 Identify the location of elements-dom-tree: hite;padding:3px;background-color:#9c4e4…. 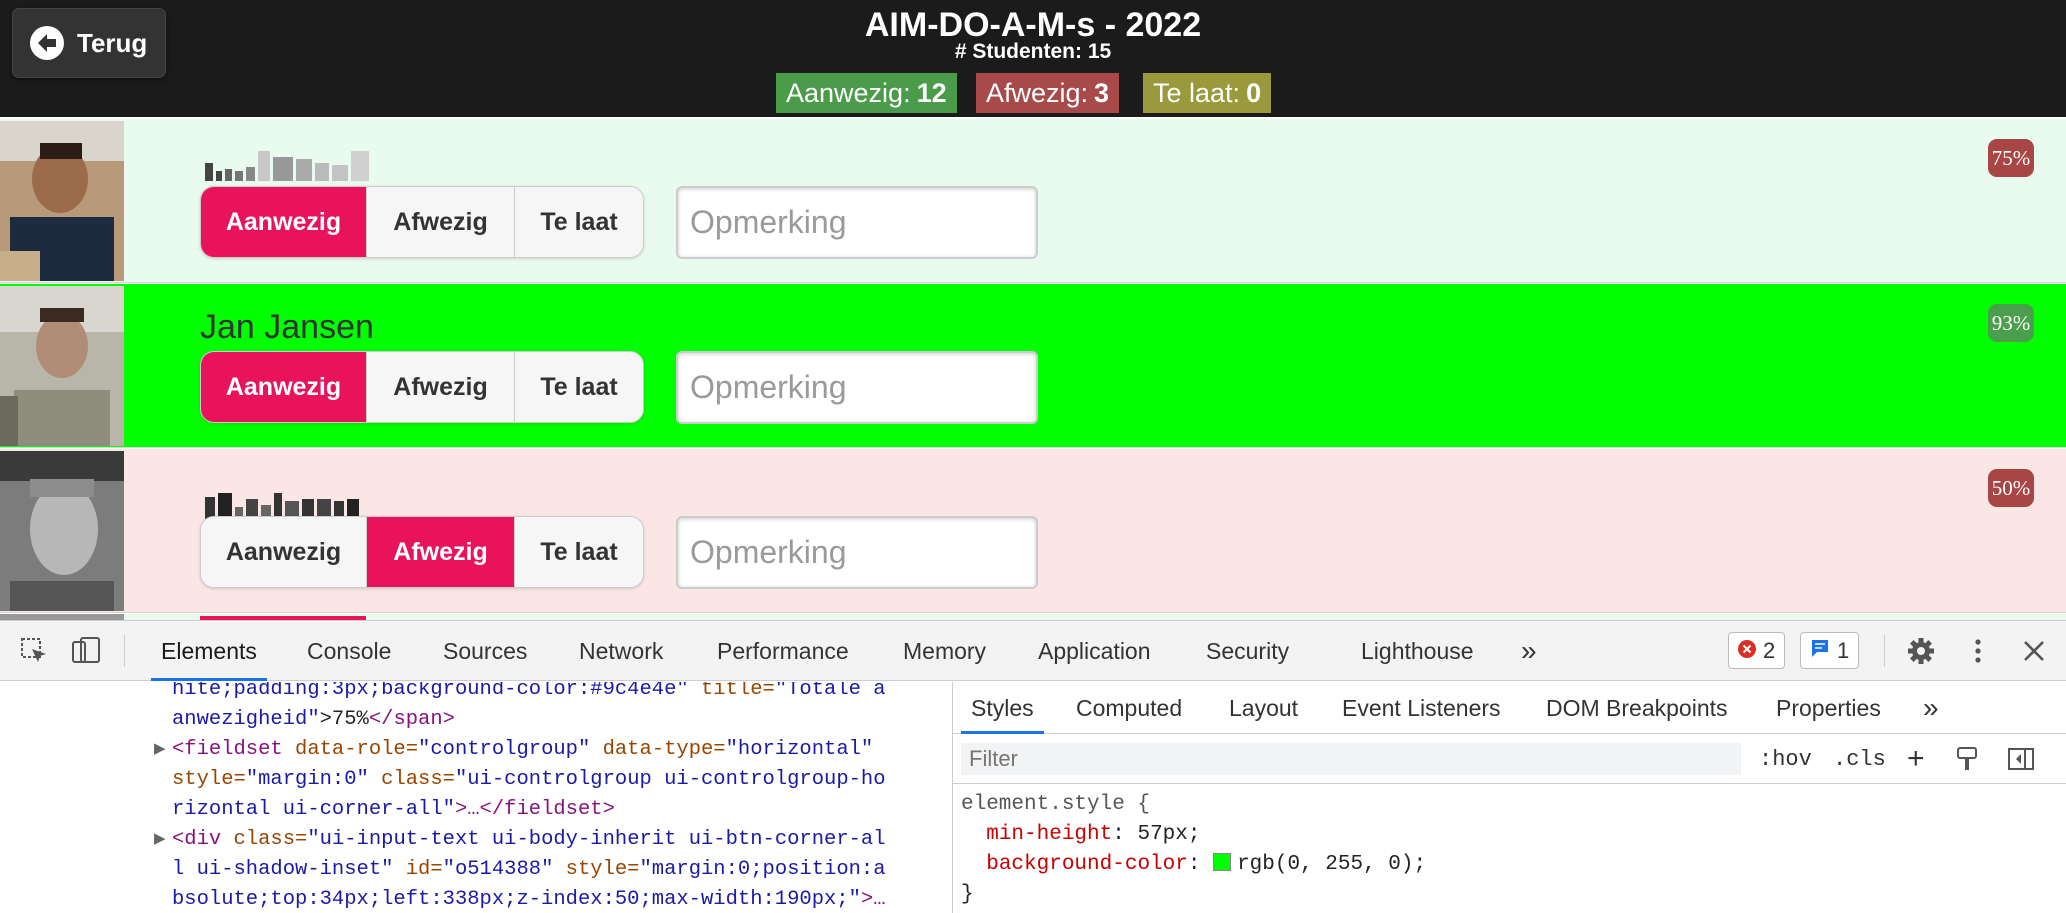
(476, 797).